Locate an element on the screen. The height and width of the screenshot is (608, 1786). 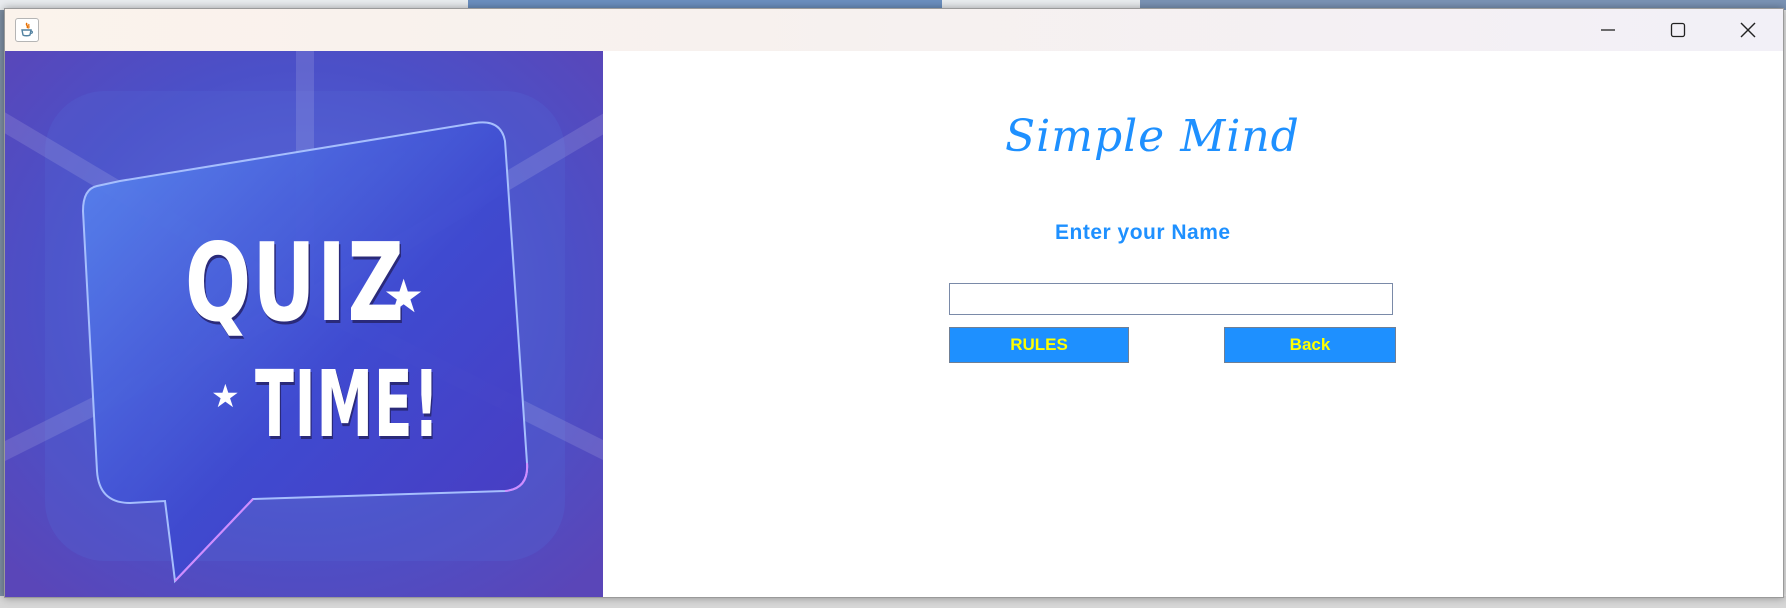
app-title: Simple Mind is located at coordinates (1152, 136).